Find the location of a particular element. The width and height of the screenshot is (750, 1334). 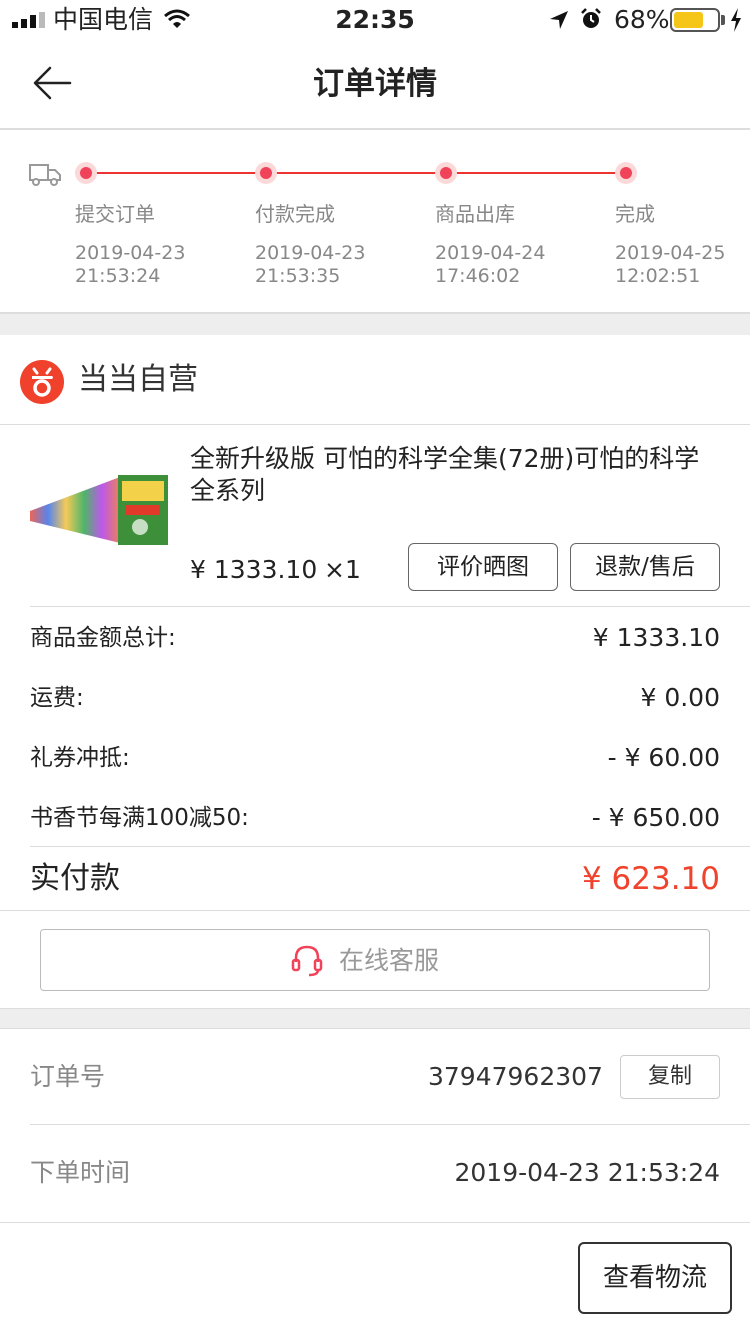

product-title: 全新升级版 可怕的科学全集(72册)可怕的科学全系列 is located at coordinates (455, 475).